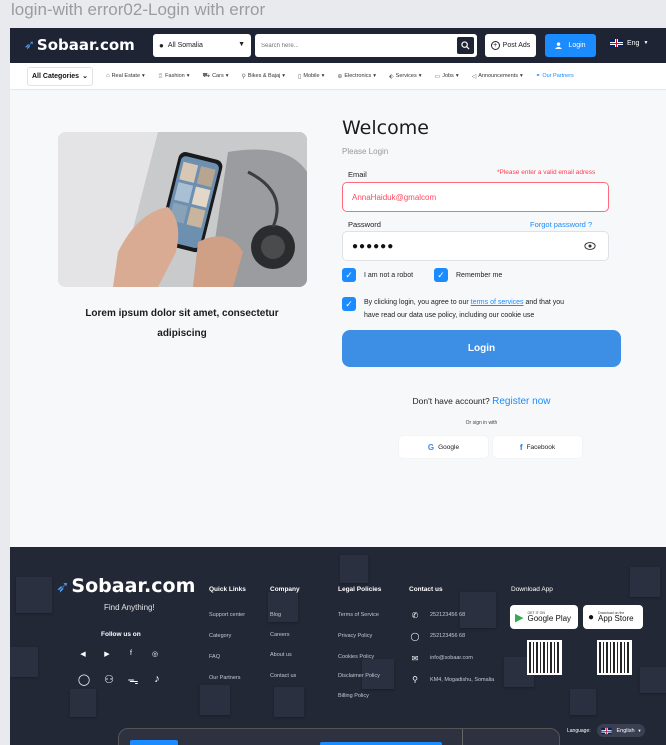 The height and width of the screenshot is (745, 666). Describe the element at coordinates (350, 45) in the screenshot. I see `search-input` at that location.